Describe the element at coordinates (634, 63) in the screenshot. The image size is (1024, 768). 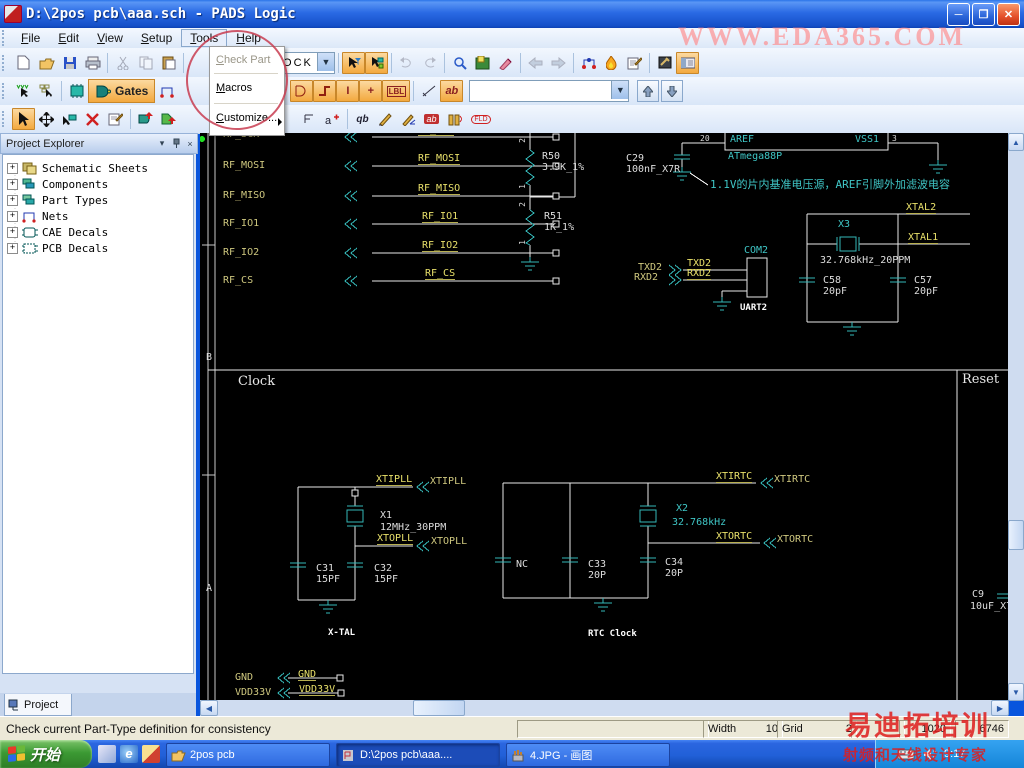
I see `properties-button` at that location.